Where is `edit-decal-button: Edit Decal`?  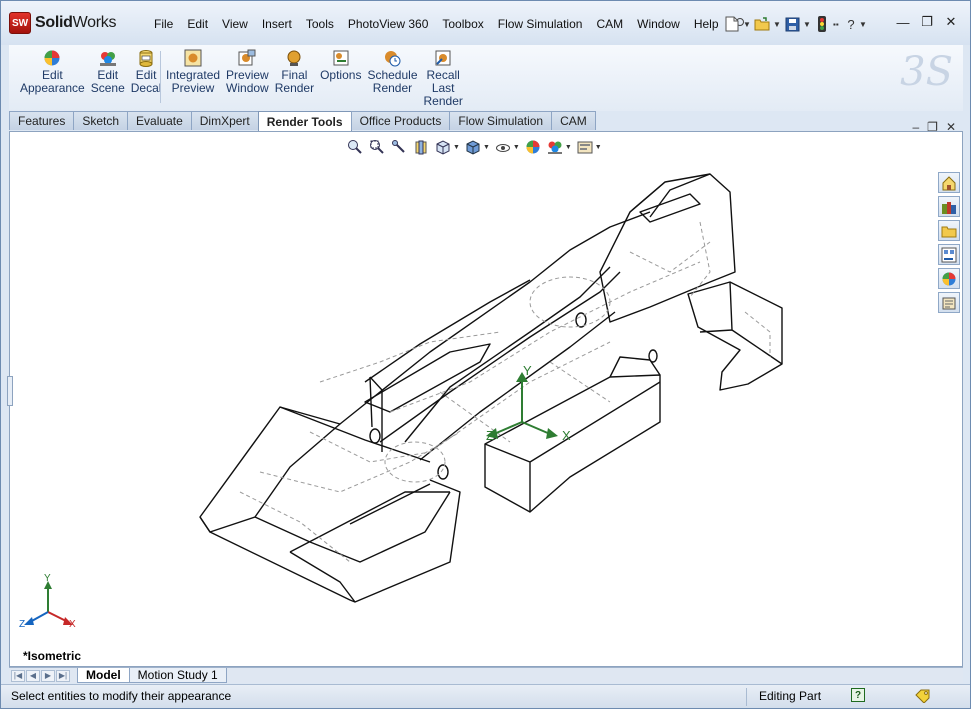 edit-decal-button: Edit Decal is located at coordinates (146, 72).